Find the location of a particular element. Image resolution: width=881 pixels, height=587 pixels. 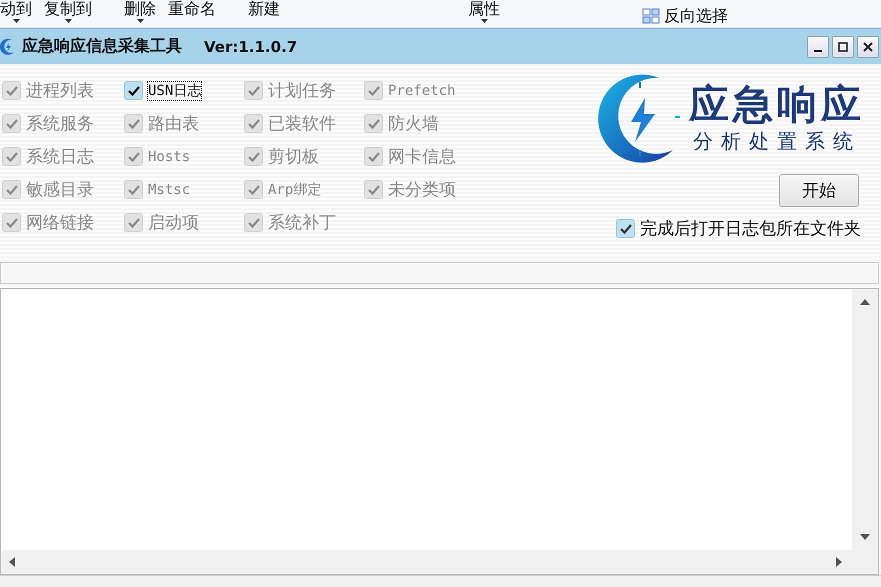

start-button: 开始 is located at coordinates (819, 190).